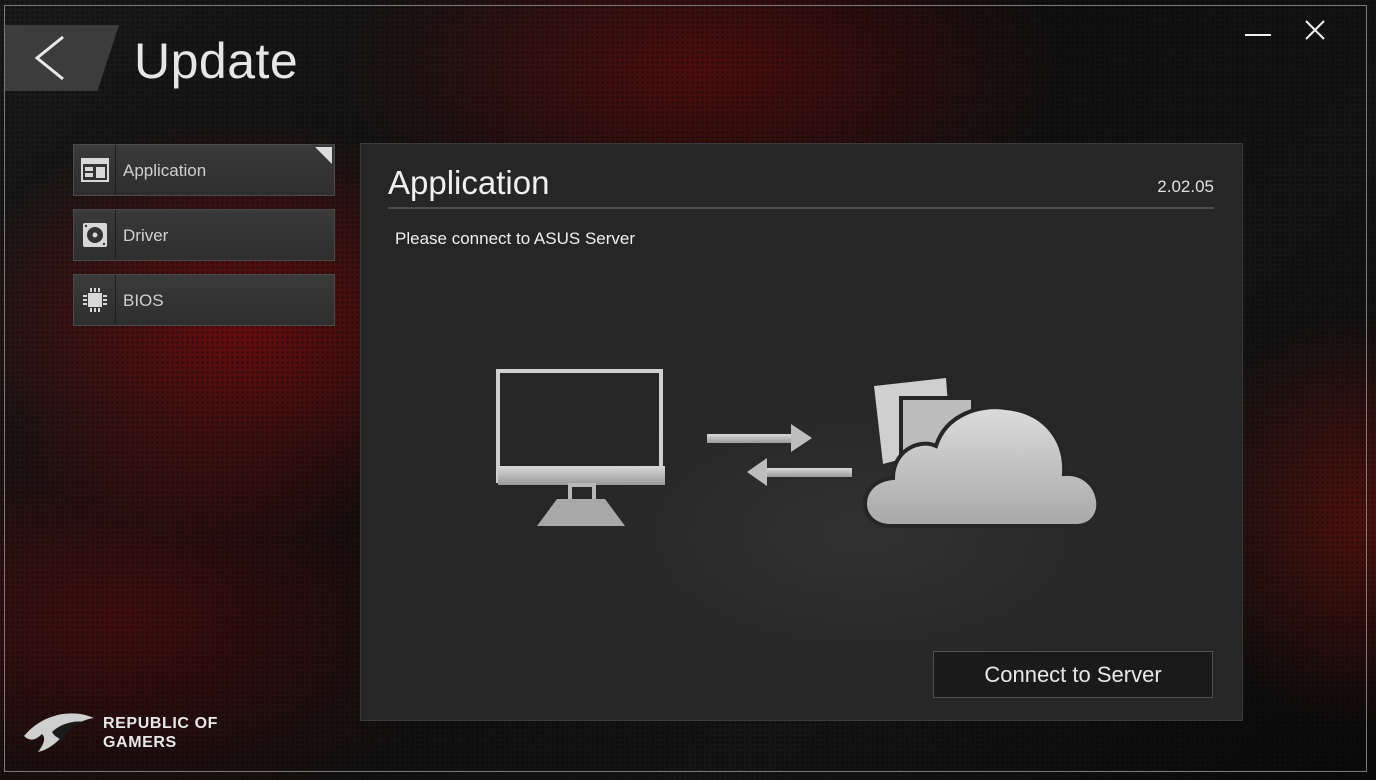 This screenshot has width=1376, height=780. What do you see at coordinates (779, 455) in the screenshot?
I see `transfer-arrows-icon` at bounding box center [779, 455].